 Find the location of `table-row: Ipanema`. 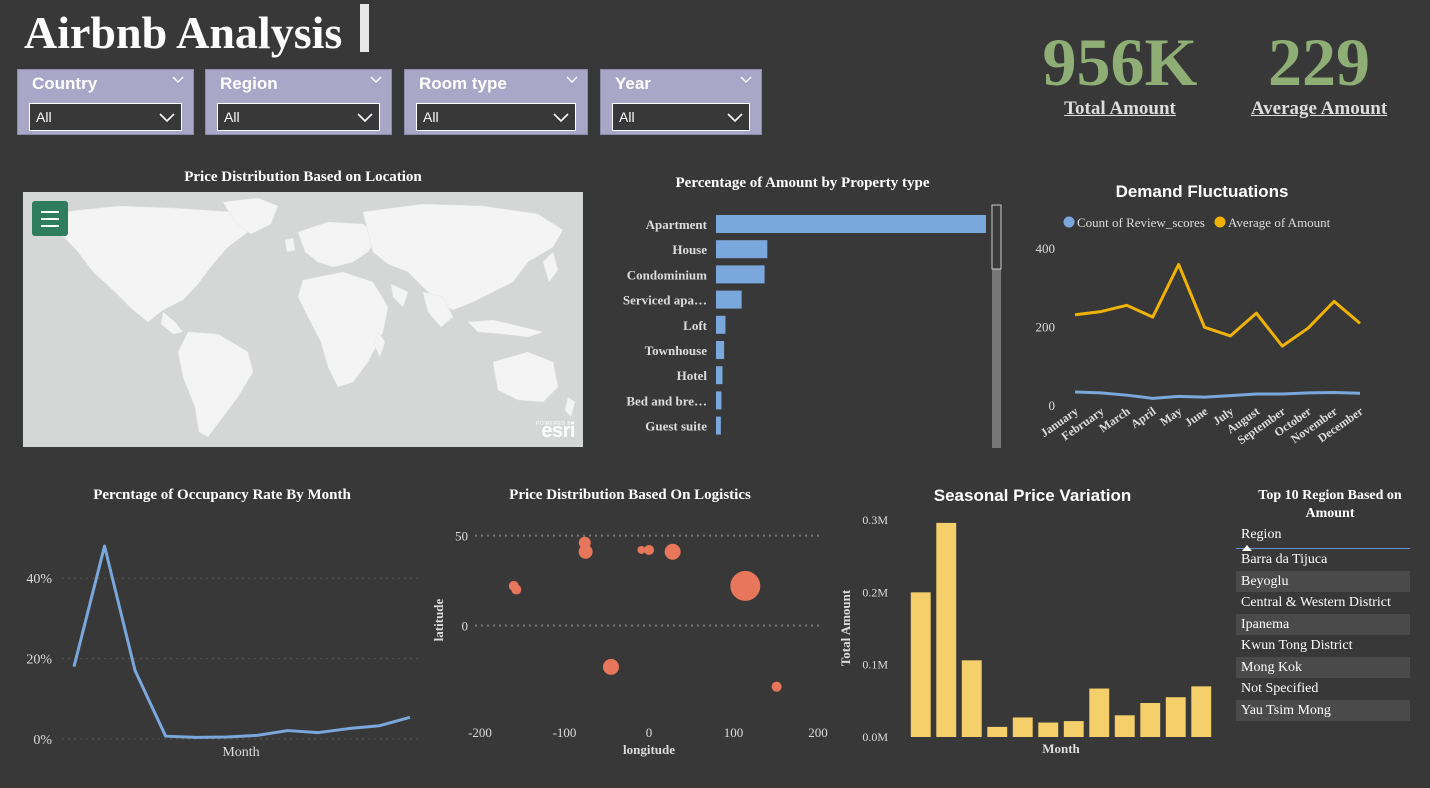

table-row: Ipanema is located at coordinates (1323, 624).